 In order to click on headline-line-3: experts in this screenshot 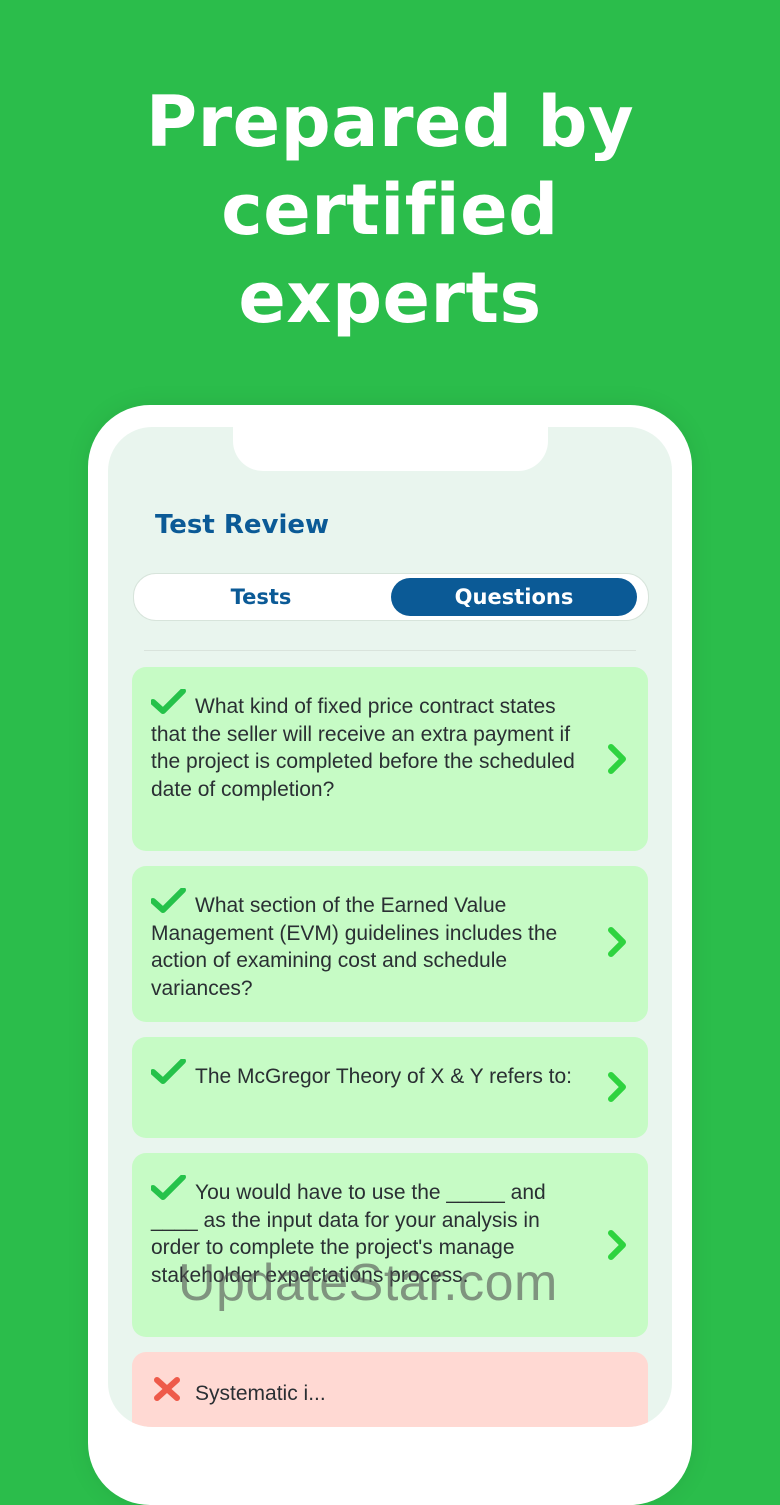, I will do `click(390, 298)`.